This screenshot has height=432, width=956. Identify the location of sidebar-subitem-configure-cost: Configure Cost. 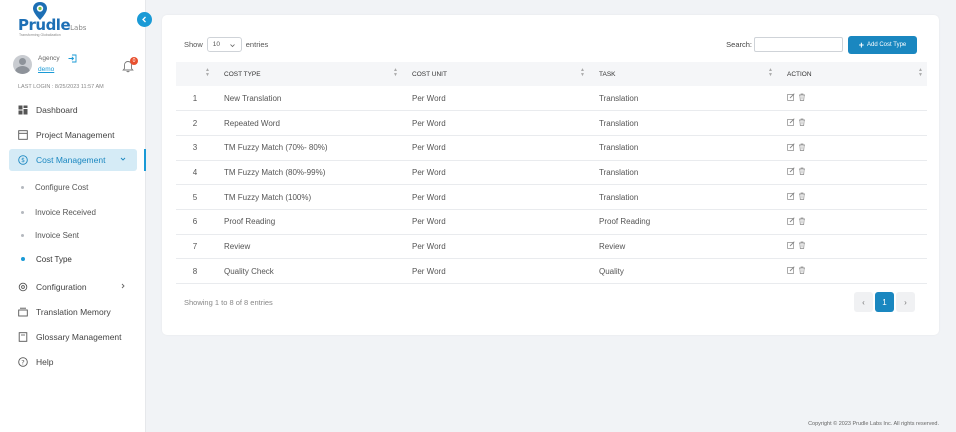
(54, 187).